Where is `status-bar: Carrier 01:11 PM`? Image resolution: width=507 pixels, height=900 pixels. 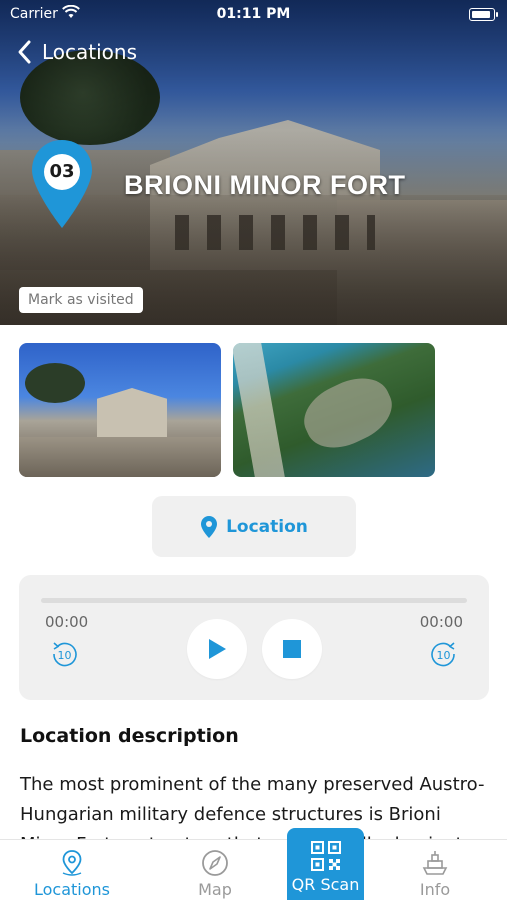
status-bar: Carrier 01:11 PM is located at coordinates (253, 15).